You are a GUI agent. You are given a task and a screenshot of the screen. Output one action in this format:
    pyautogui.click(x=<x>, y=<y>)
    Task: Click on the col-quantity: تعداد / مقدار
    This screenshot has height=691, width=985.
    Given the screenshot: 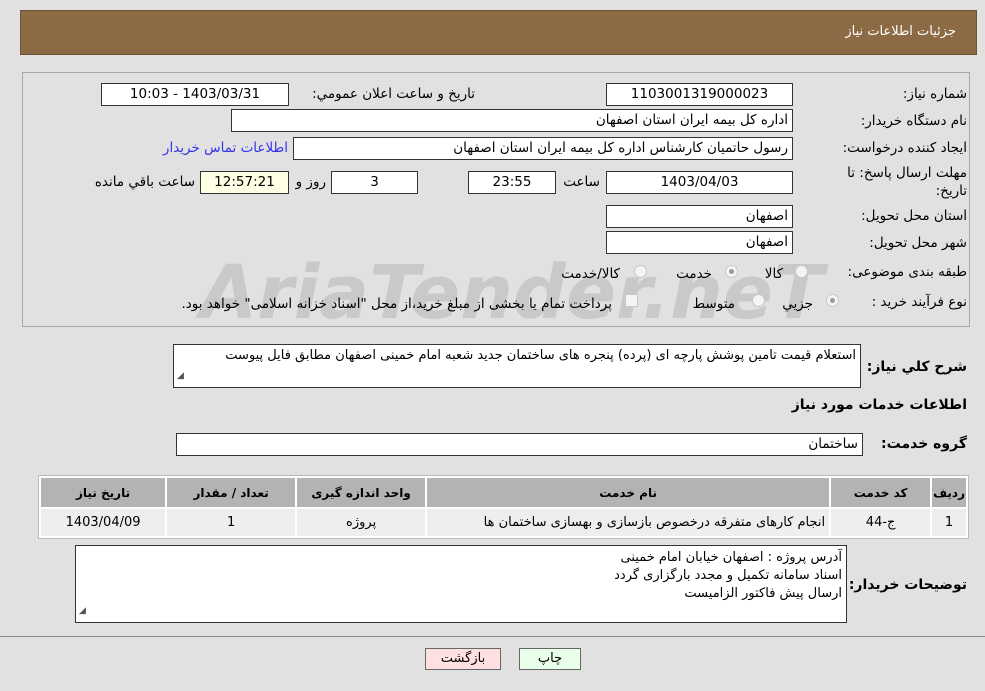 What is the action you would take?
    pyautogui.click(x=231, y=492)
    